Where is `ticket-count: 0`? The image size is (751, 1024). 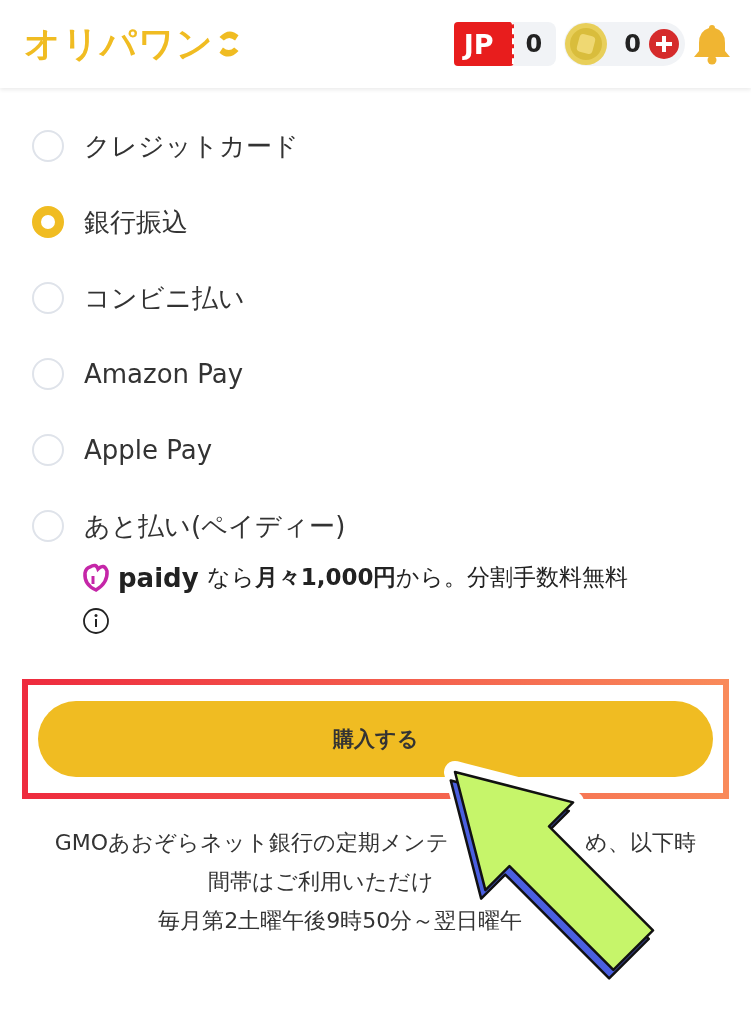 ticket-count: 0 is located at coordinates (534, 44).